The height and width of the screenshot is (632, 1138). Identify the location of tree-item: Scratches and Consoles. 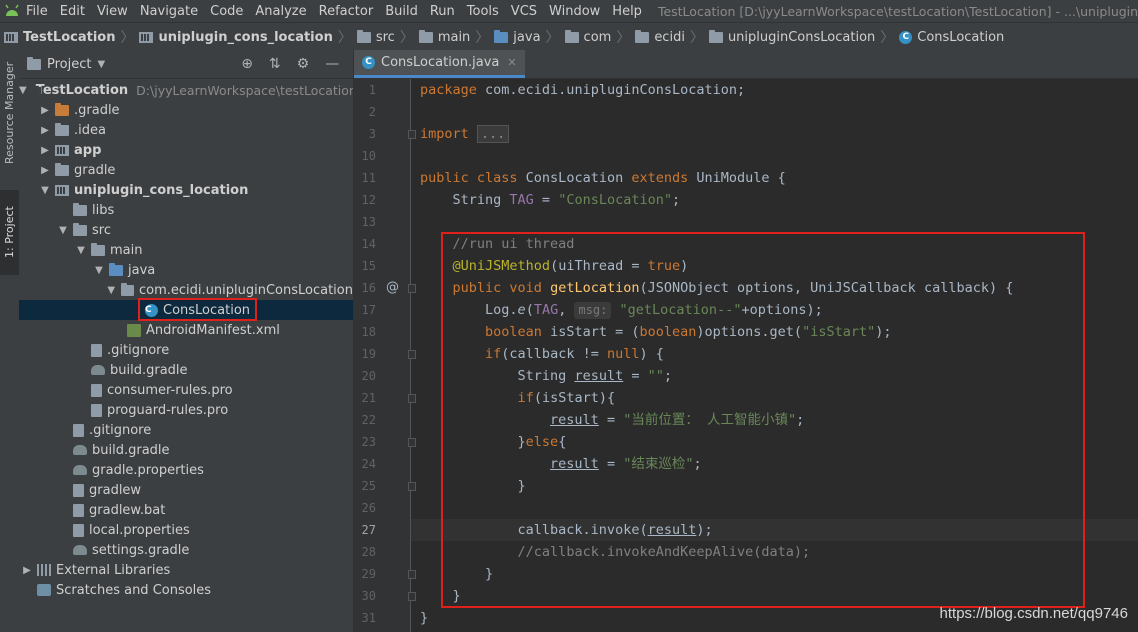
(186, 590).